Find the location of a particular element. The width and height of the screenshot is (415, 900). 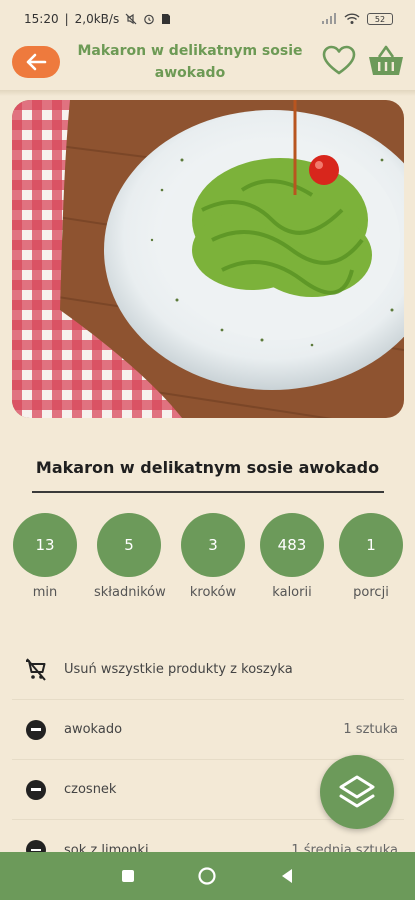

stat-ingredients-label: składników is located at coordinates (130, 592).